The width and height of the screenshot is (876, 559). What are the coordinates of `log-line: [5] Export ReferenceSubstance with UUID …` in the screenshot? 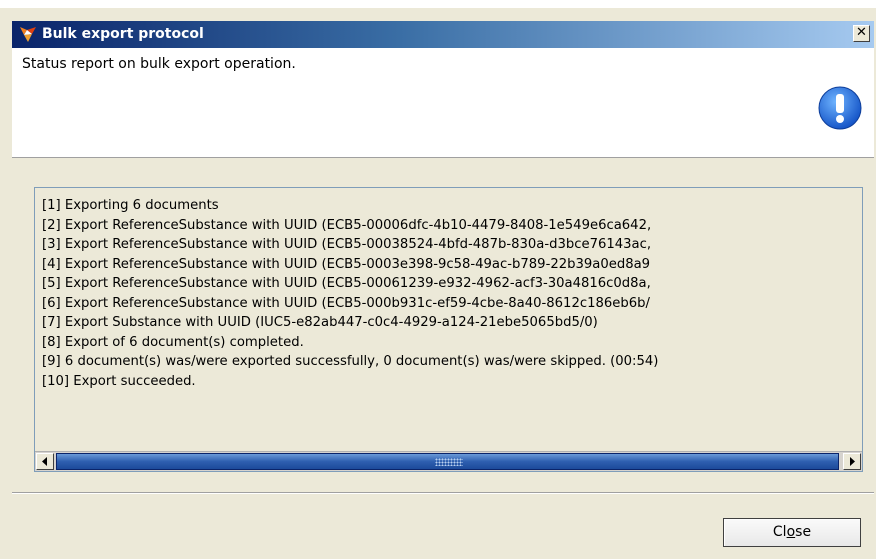 It's located at (346, 283).